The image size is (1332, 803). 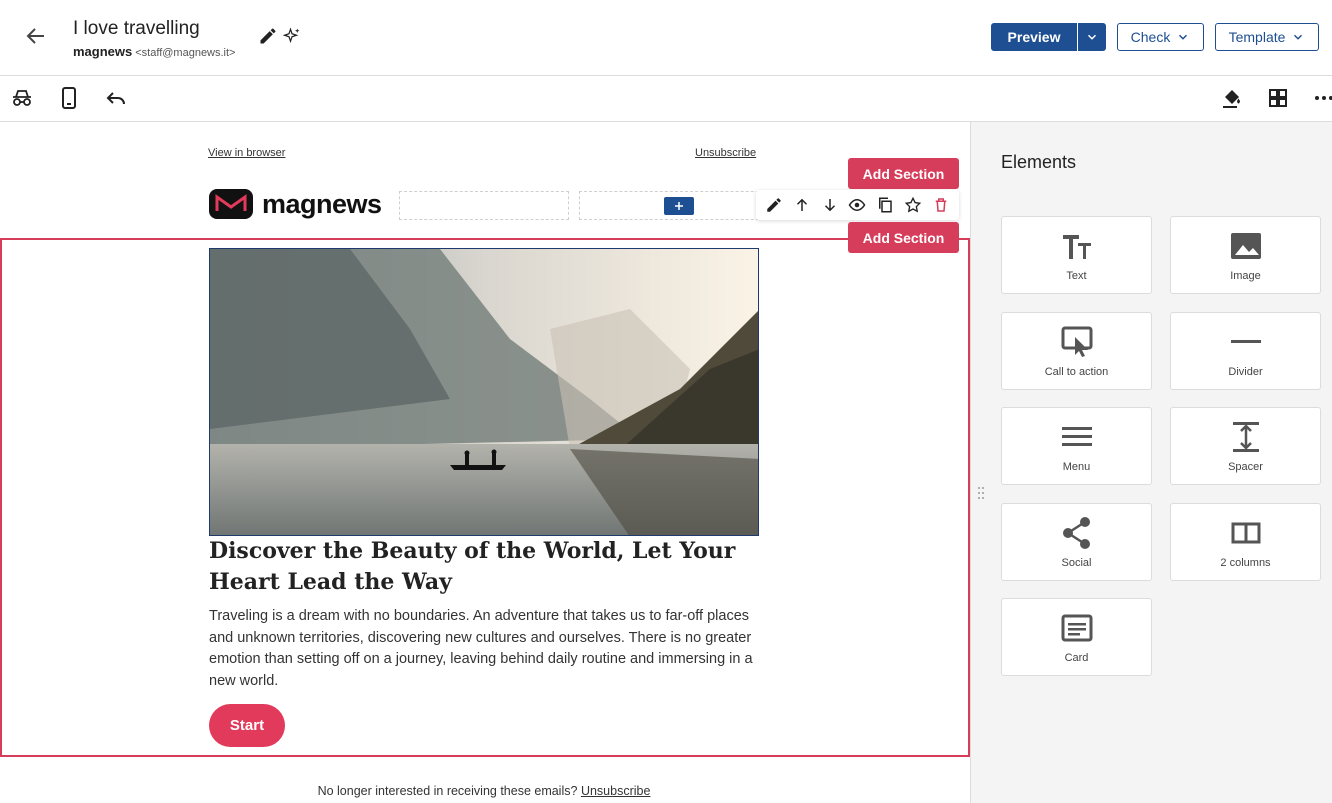 I want to click on star-icon, so click(x=913, y=205).